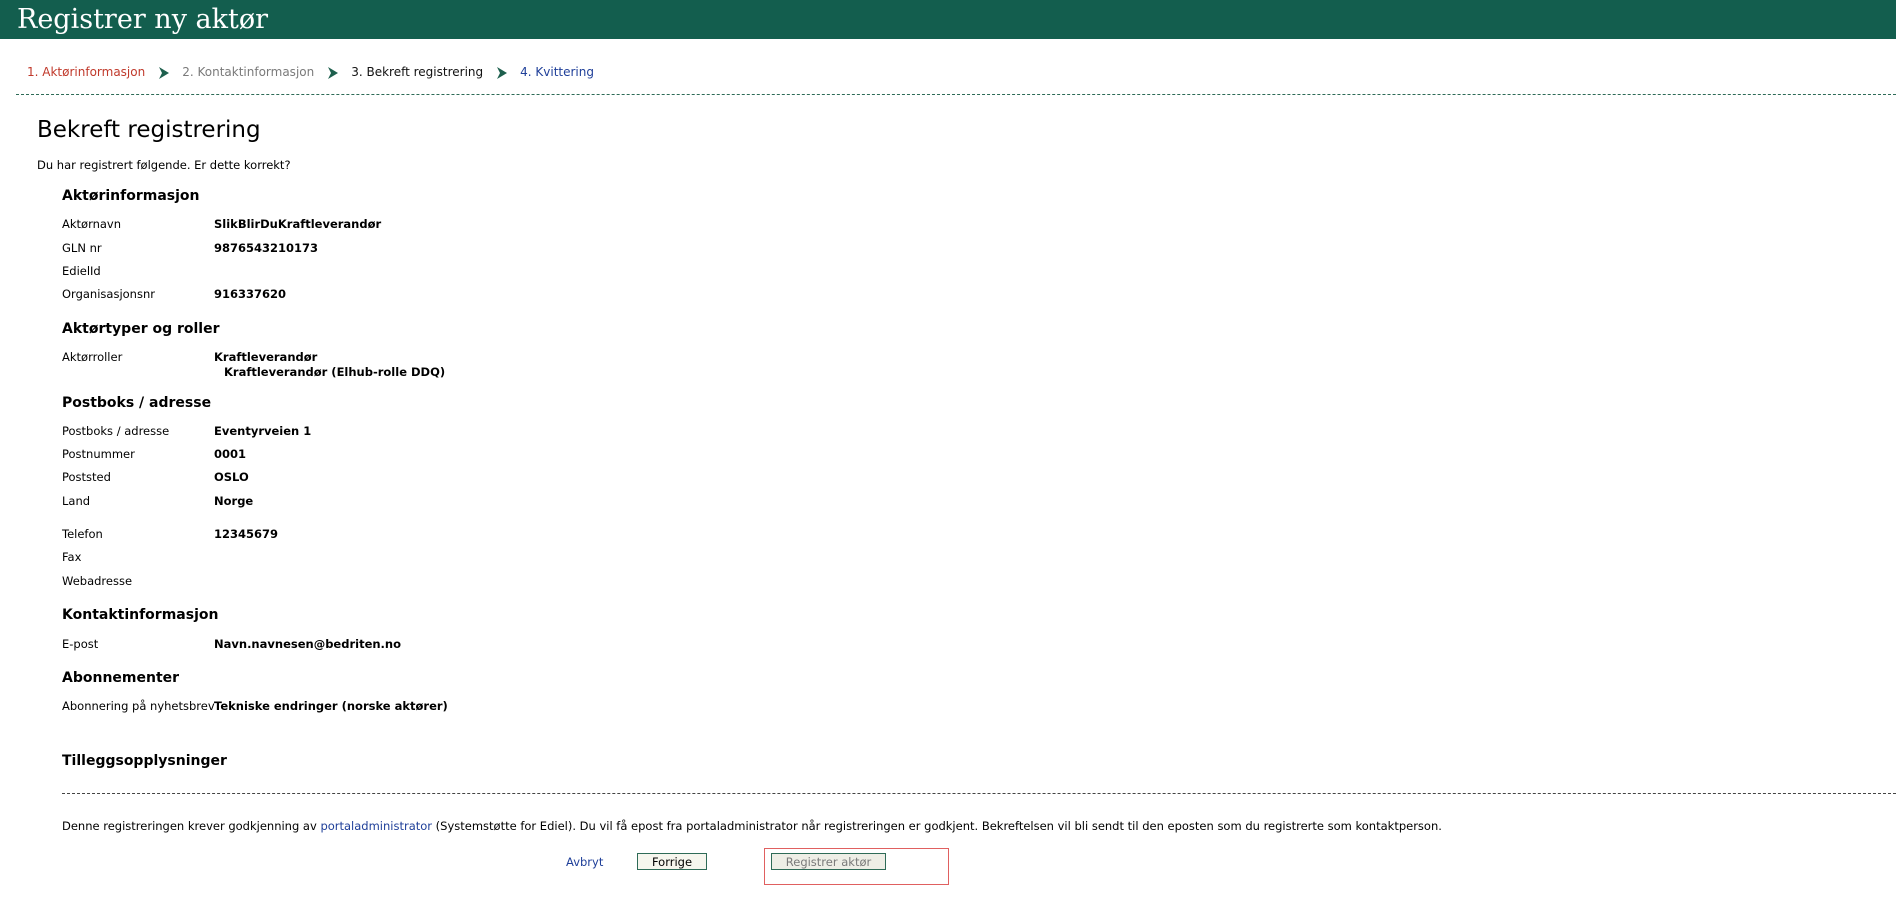  I want to click on fax-label: Fax, so click(72, 557).